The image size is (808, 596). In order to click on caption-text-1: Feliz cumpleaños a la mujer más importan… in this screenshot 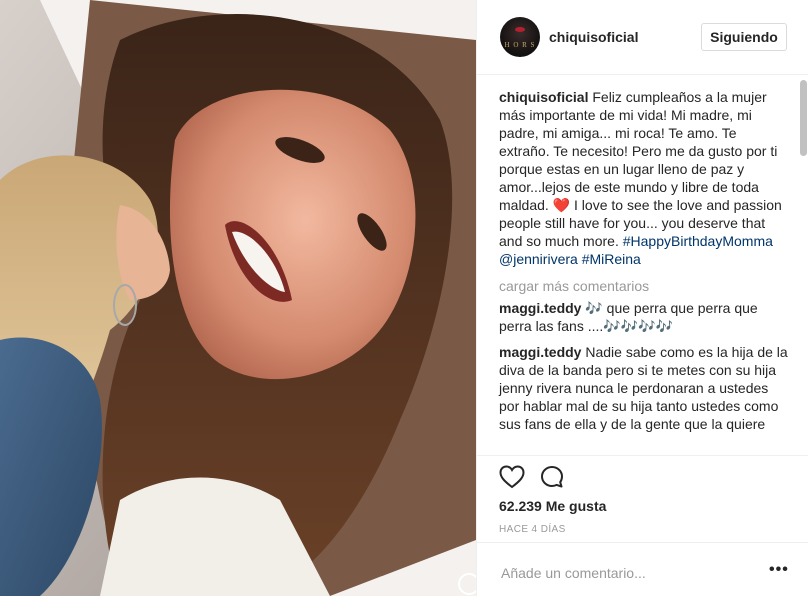, I will do `click(638, 151)`.